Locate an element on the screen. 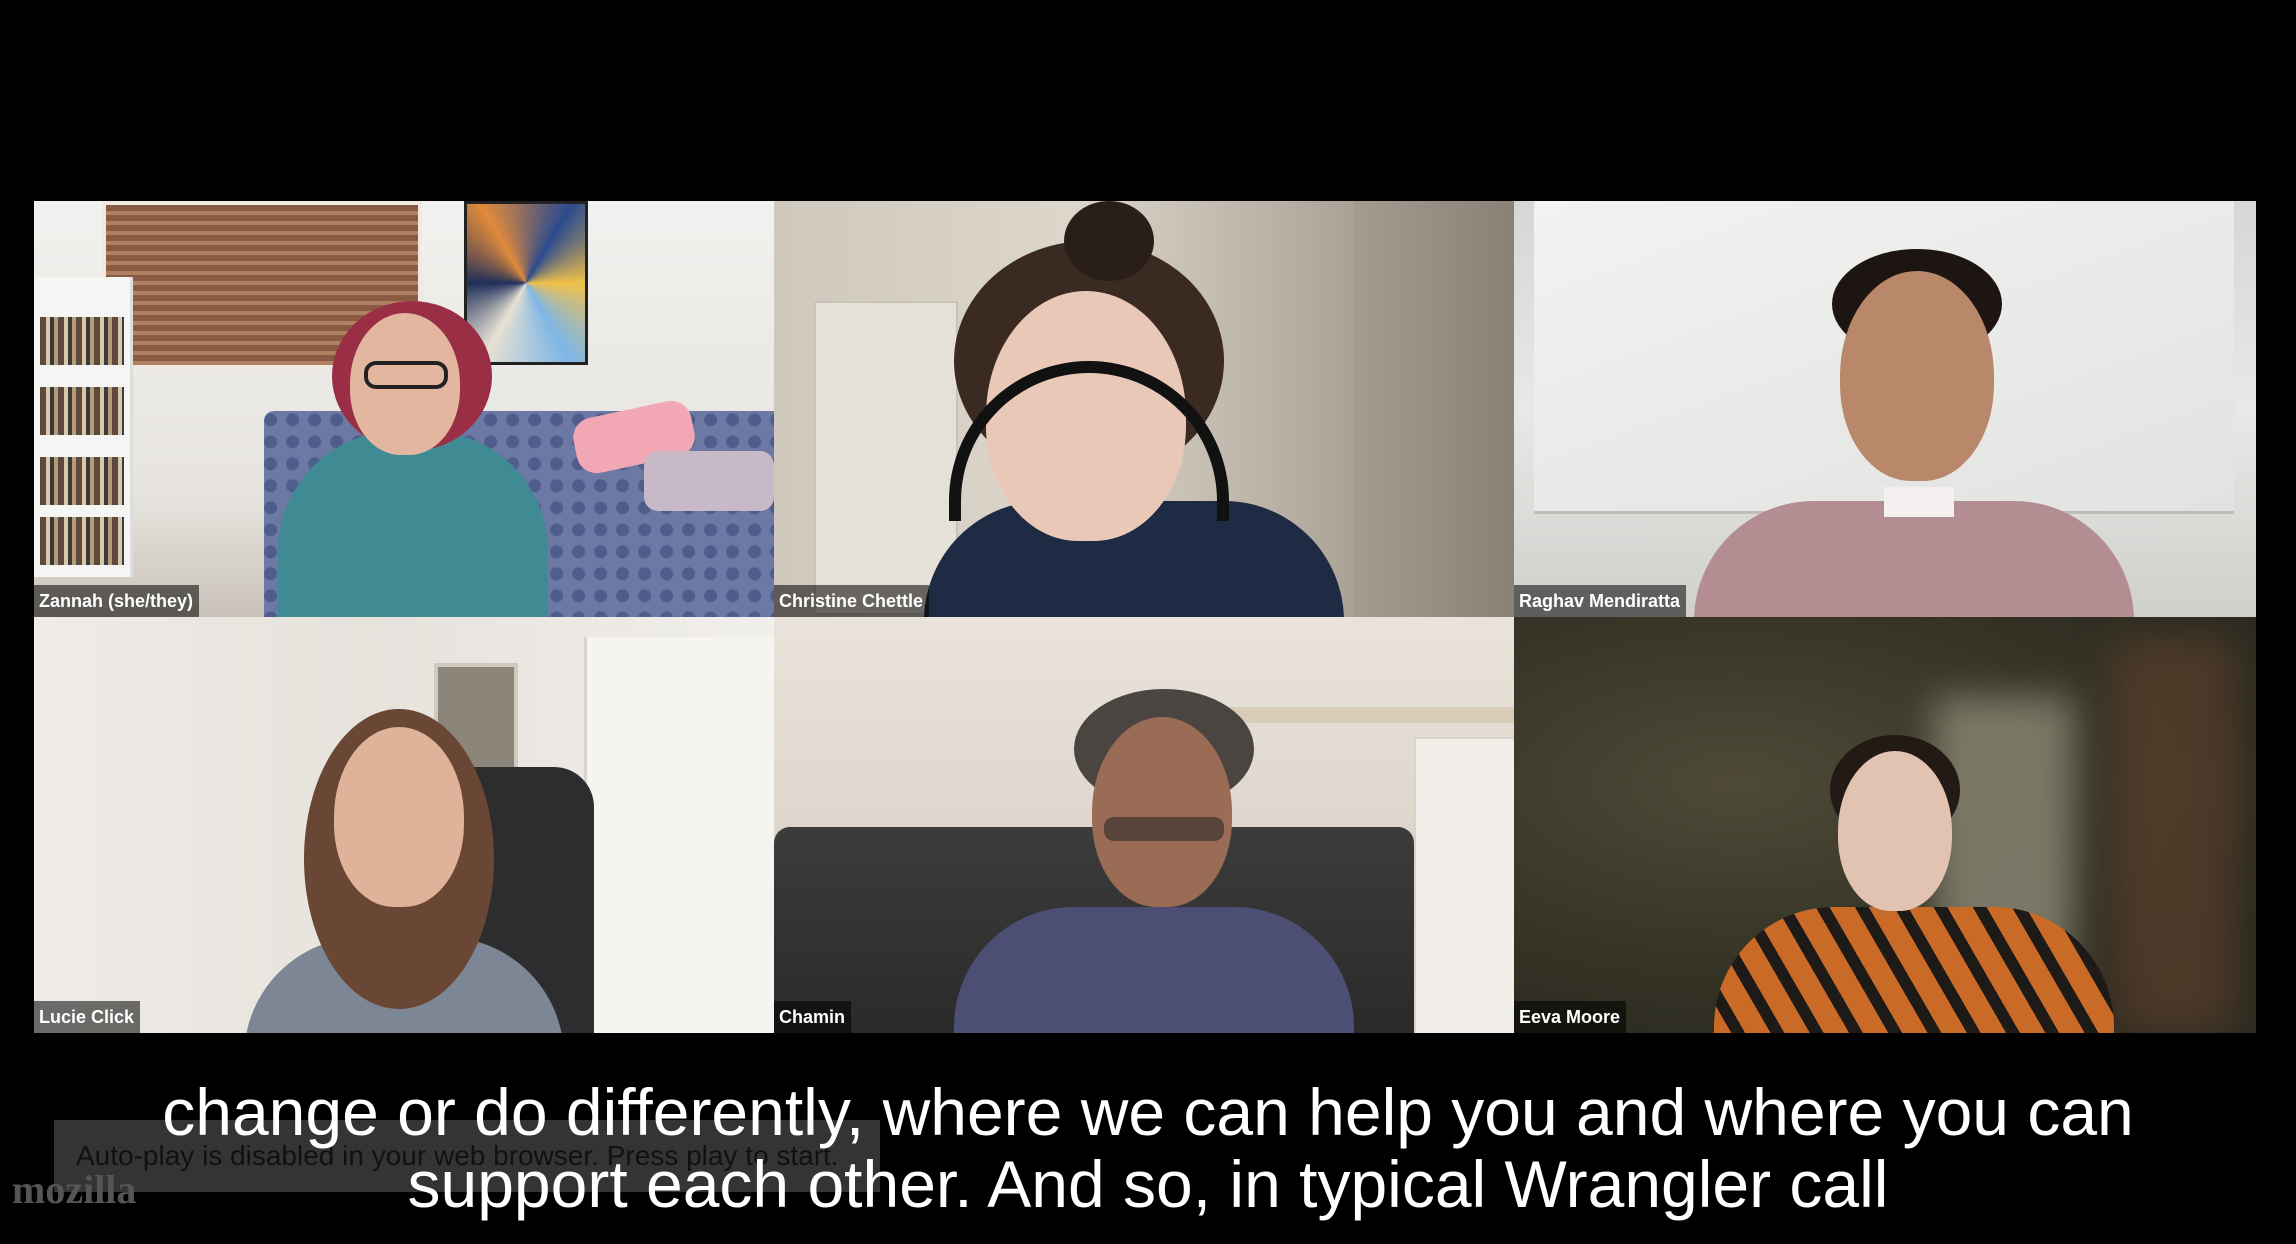  fridge is located at coordinates (1464, 885).